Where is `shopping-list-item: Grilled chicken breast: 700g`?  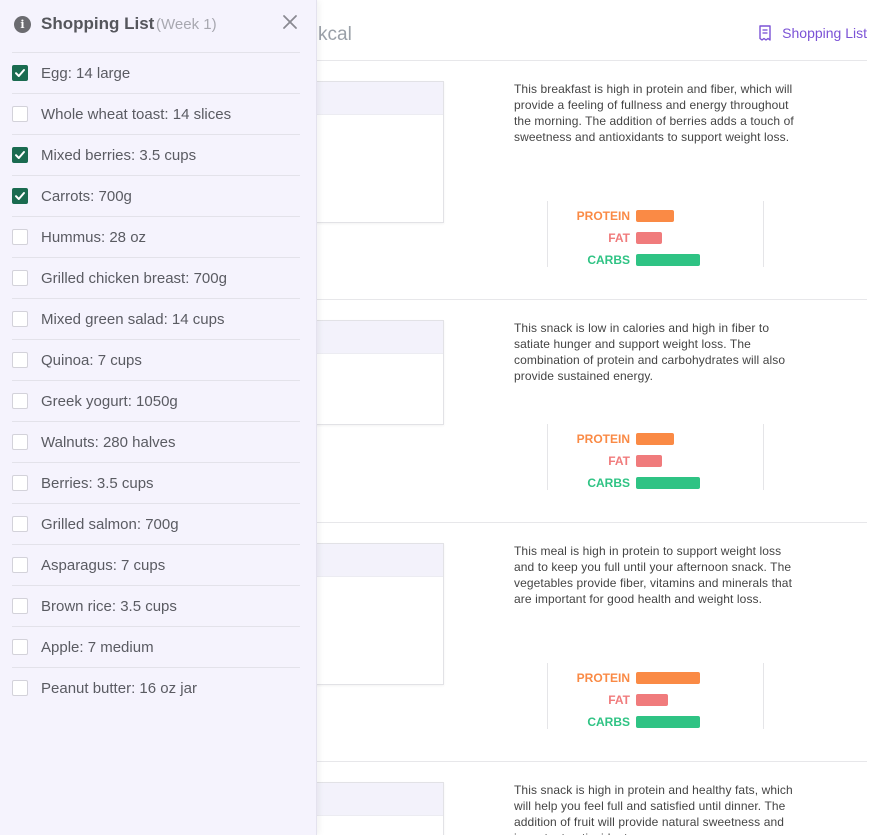 shopping-list-item: Grilled chicken breast: 700g is located at coordinates (156, 277).